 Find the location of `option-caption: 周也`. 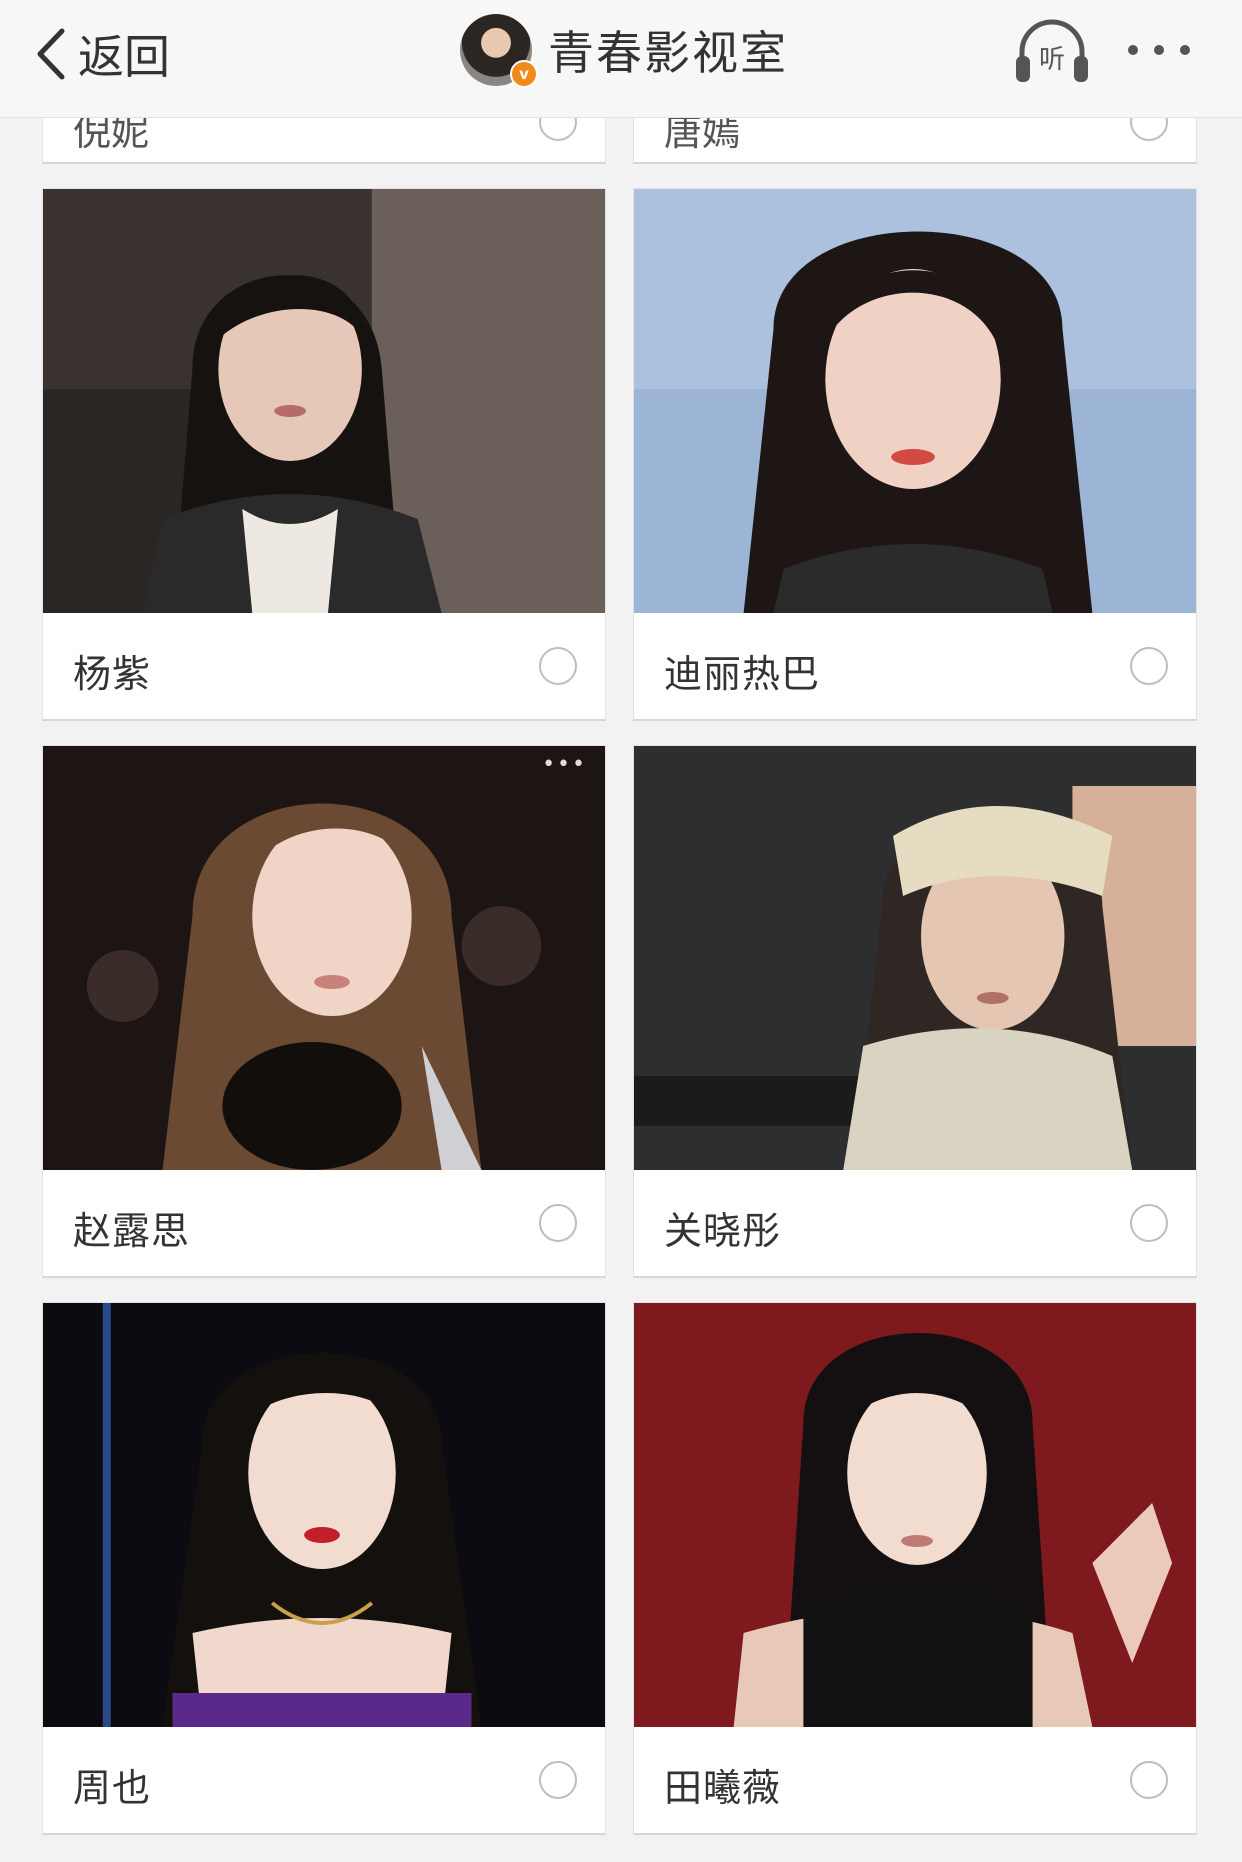

option-caption: 周也 is located at coordinates (324, 1780).